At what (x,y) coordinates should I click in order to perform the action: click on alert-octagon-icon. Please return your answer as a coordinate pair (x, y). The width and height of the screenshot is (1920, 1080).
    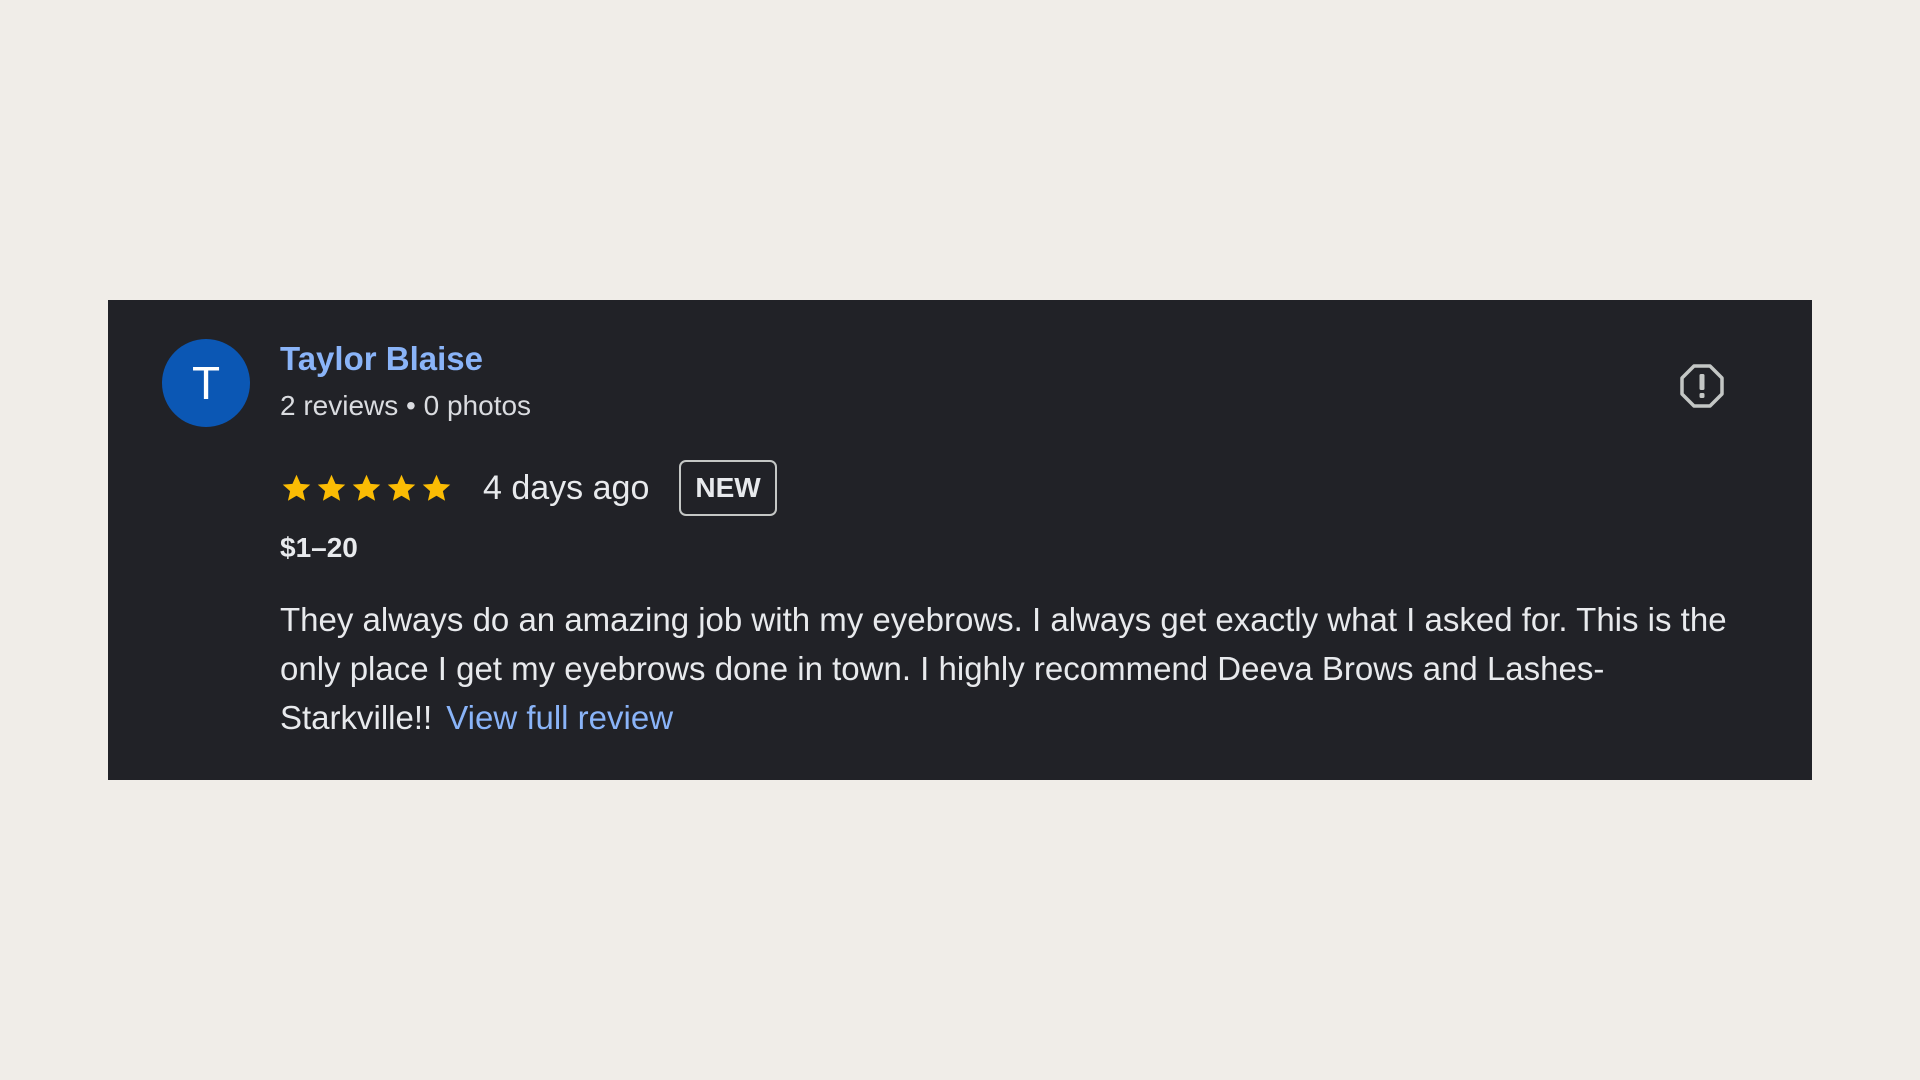
    Looking at the image, I should click on (1702, 386).